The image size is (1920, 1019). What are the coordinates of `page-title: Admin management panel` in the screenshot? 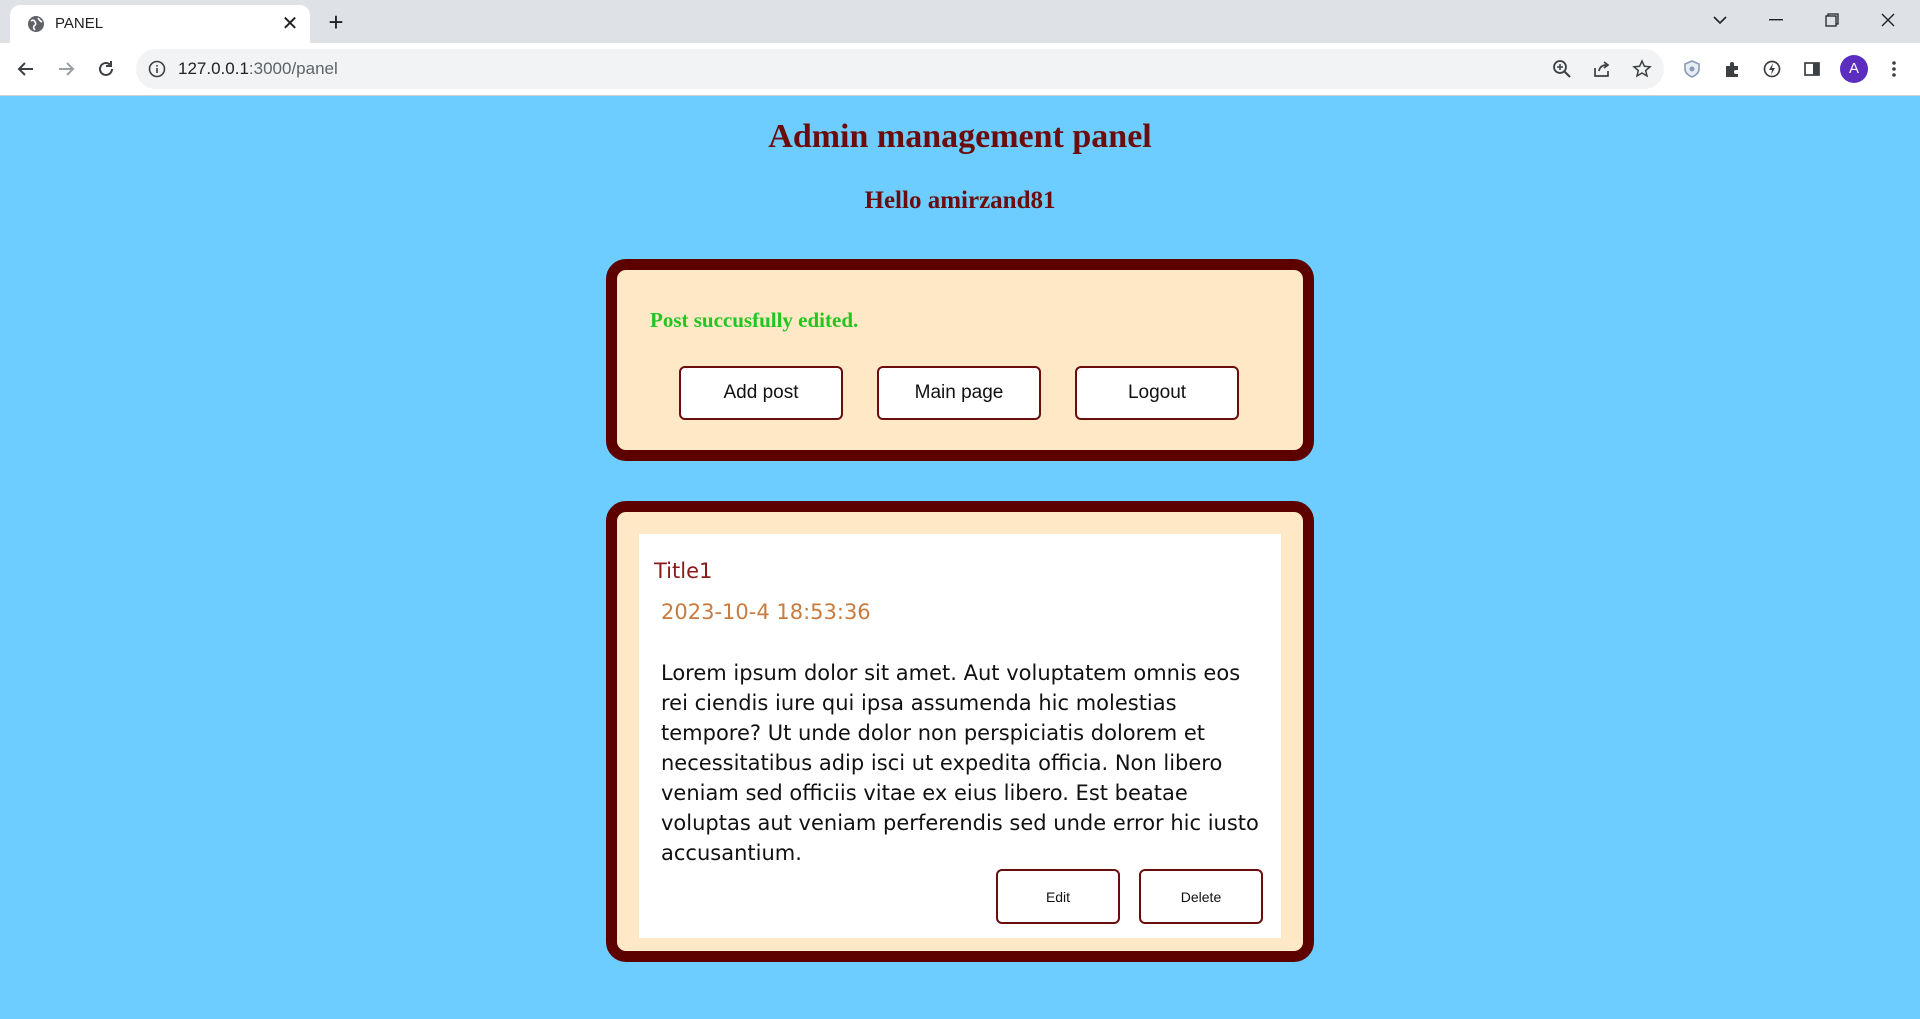 It's located at (960, 136).